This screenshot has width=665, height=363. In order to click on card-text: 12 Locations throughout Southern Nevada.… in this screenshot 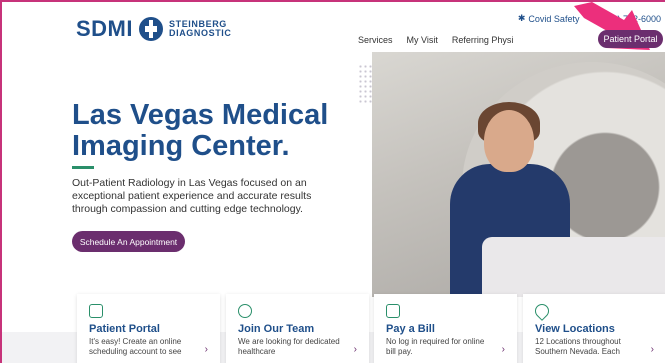, I will do `click(578, 346)`.